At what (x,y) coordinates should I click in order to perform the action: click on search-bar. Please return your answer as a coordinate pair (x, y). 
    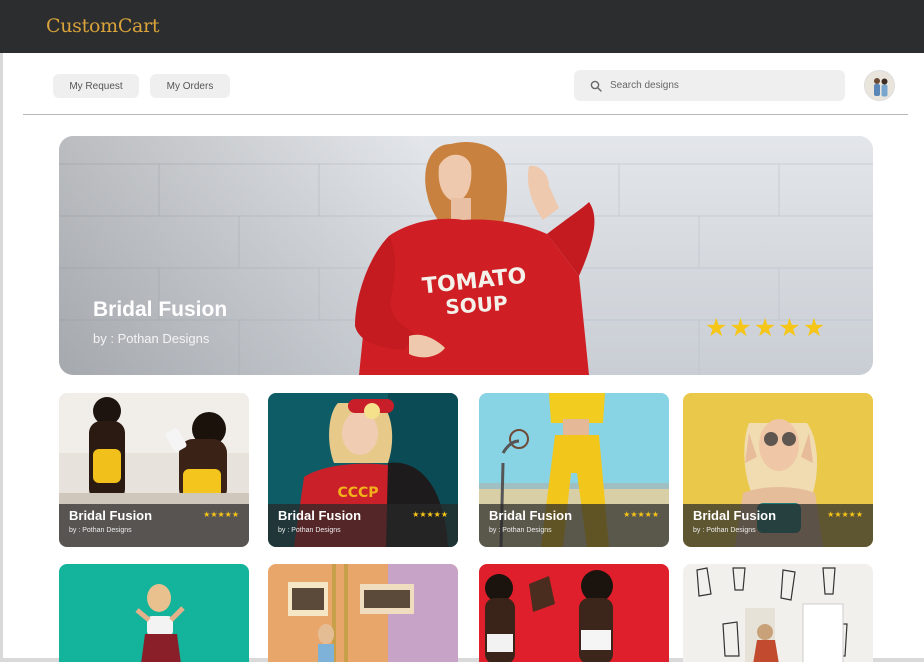
    Looking at the image, I should click on (709, 85).